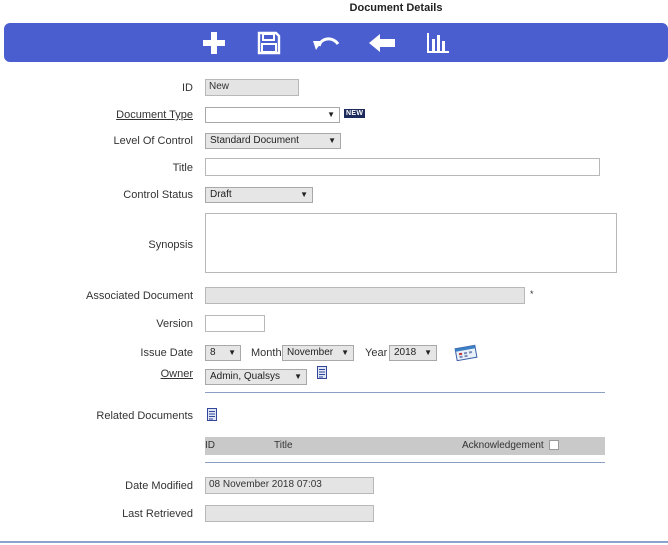 The height and width of the screenshot is (545, 668). I want to click on year-label: Year, so click(376, 353).